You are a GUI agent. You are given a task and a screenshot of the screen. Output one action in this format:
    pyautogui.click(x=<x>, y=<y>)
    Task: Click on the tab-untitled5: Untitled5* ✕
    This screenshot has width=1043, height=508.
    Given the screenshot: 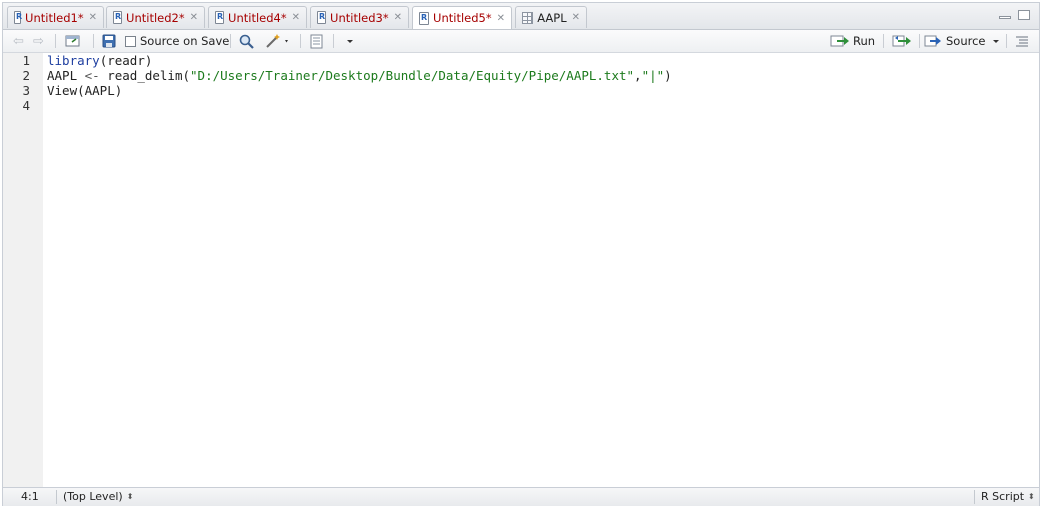 What is the action you would take?
    pyautogui.click(x=462, y=17)
    